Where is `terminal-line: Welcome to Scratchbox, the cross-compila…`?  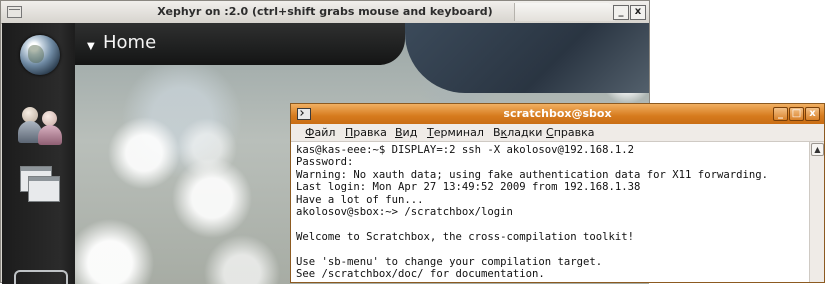
terminal-line: Welcome to Scratchbox, the cross-compila… is located at coordinates (465, 236).